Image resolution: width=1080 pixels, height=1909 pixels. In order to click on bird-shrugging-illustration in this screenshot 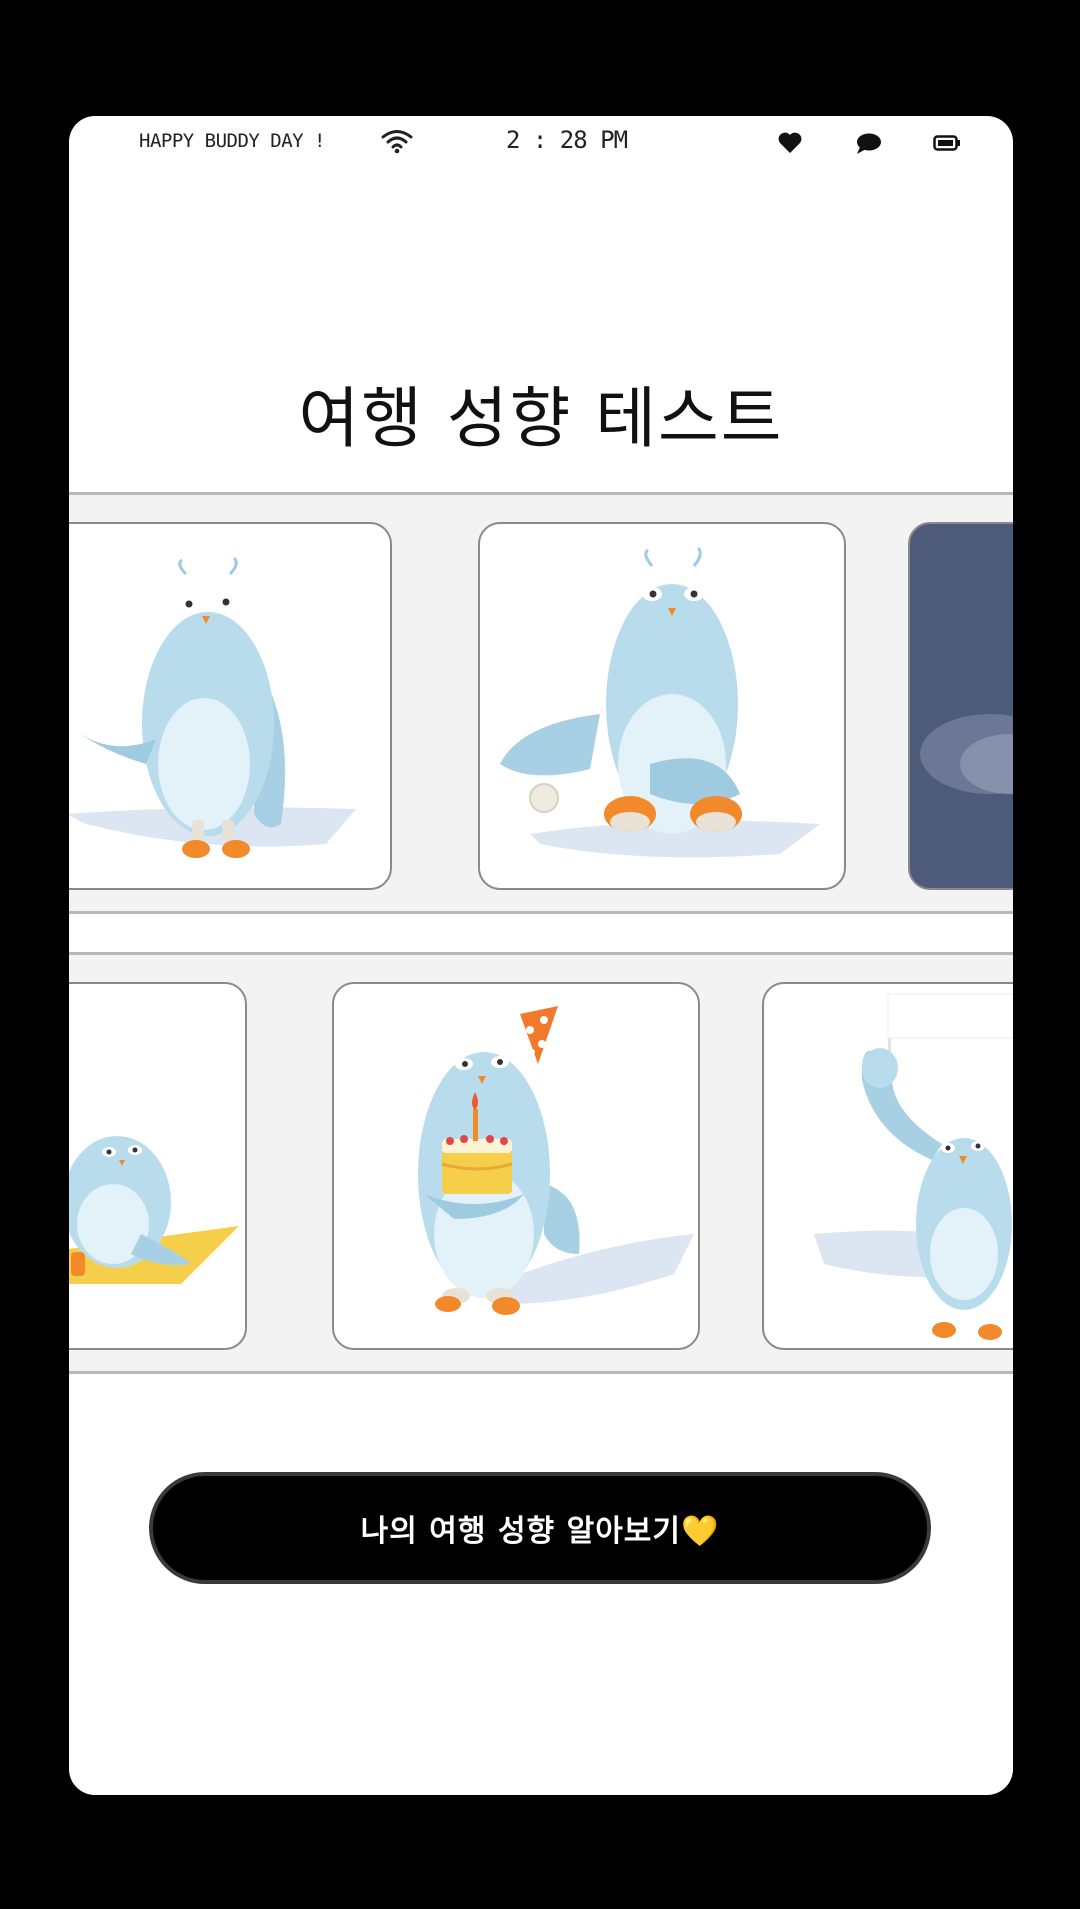, I will do `click(212, 705)`.